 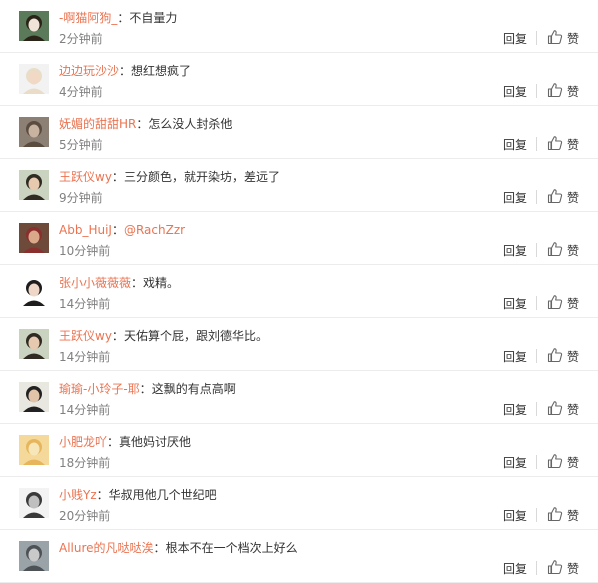 I want to click on comment-text: 不自量力, so click(x=153, y=18).